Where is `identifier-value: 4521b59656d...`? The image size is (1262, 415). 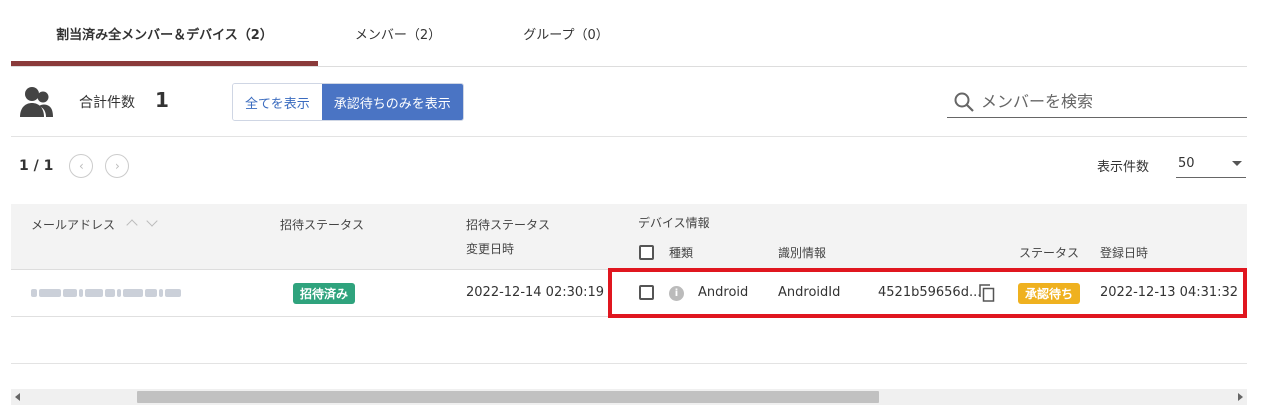
identifier-value: 4521b59656d... is located at coordinates (930, 292).